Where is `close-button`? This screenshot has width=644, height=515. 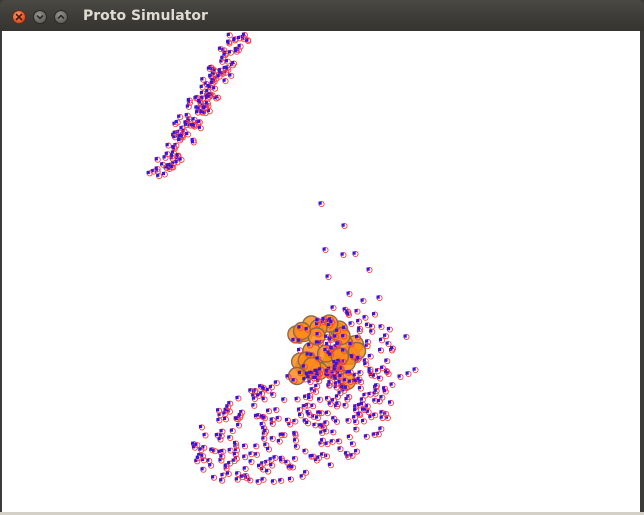 close-button is located at coordinates (19, 17).